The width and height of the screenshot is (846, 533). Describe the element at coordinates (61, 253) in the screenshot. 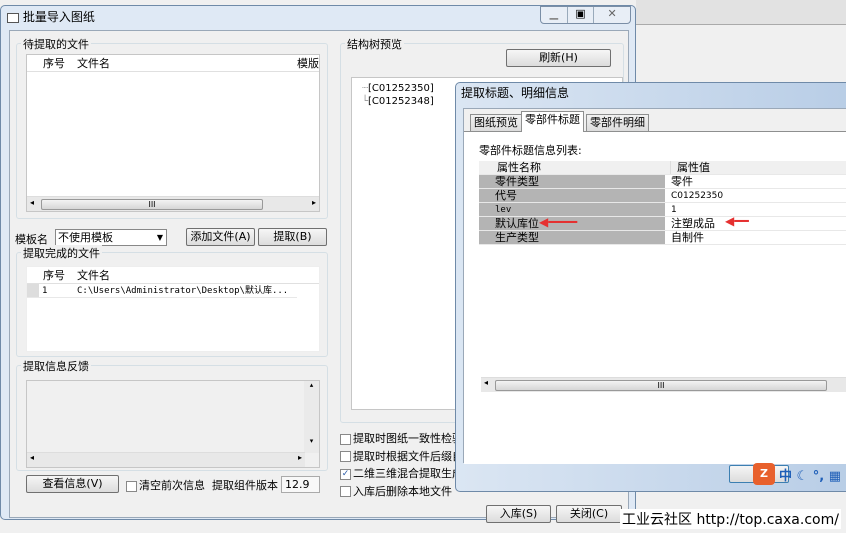

I see `group-label: 提取完成的文件` at that location.